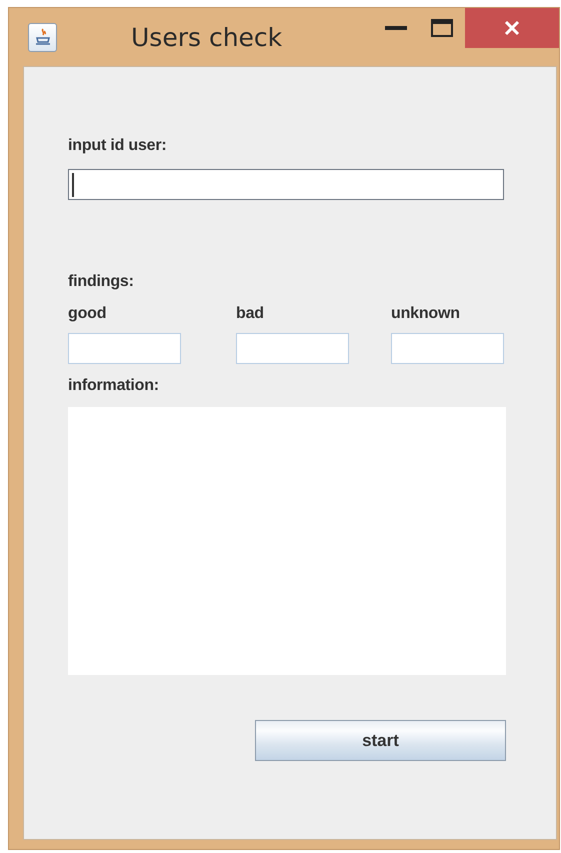 This screenshot has height=853, width=561. I want to click on minimize-icon, so click(396, 28).